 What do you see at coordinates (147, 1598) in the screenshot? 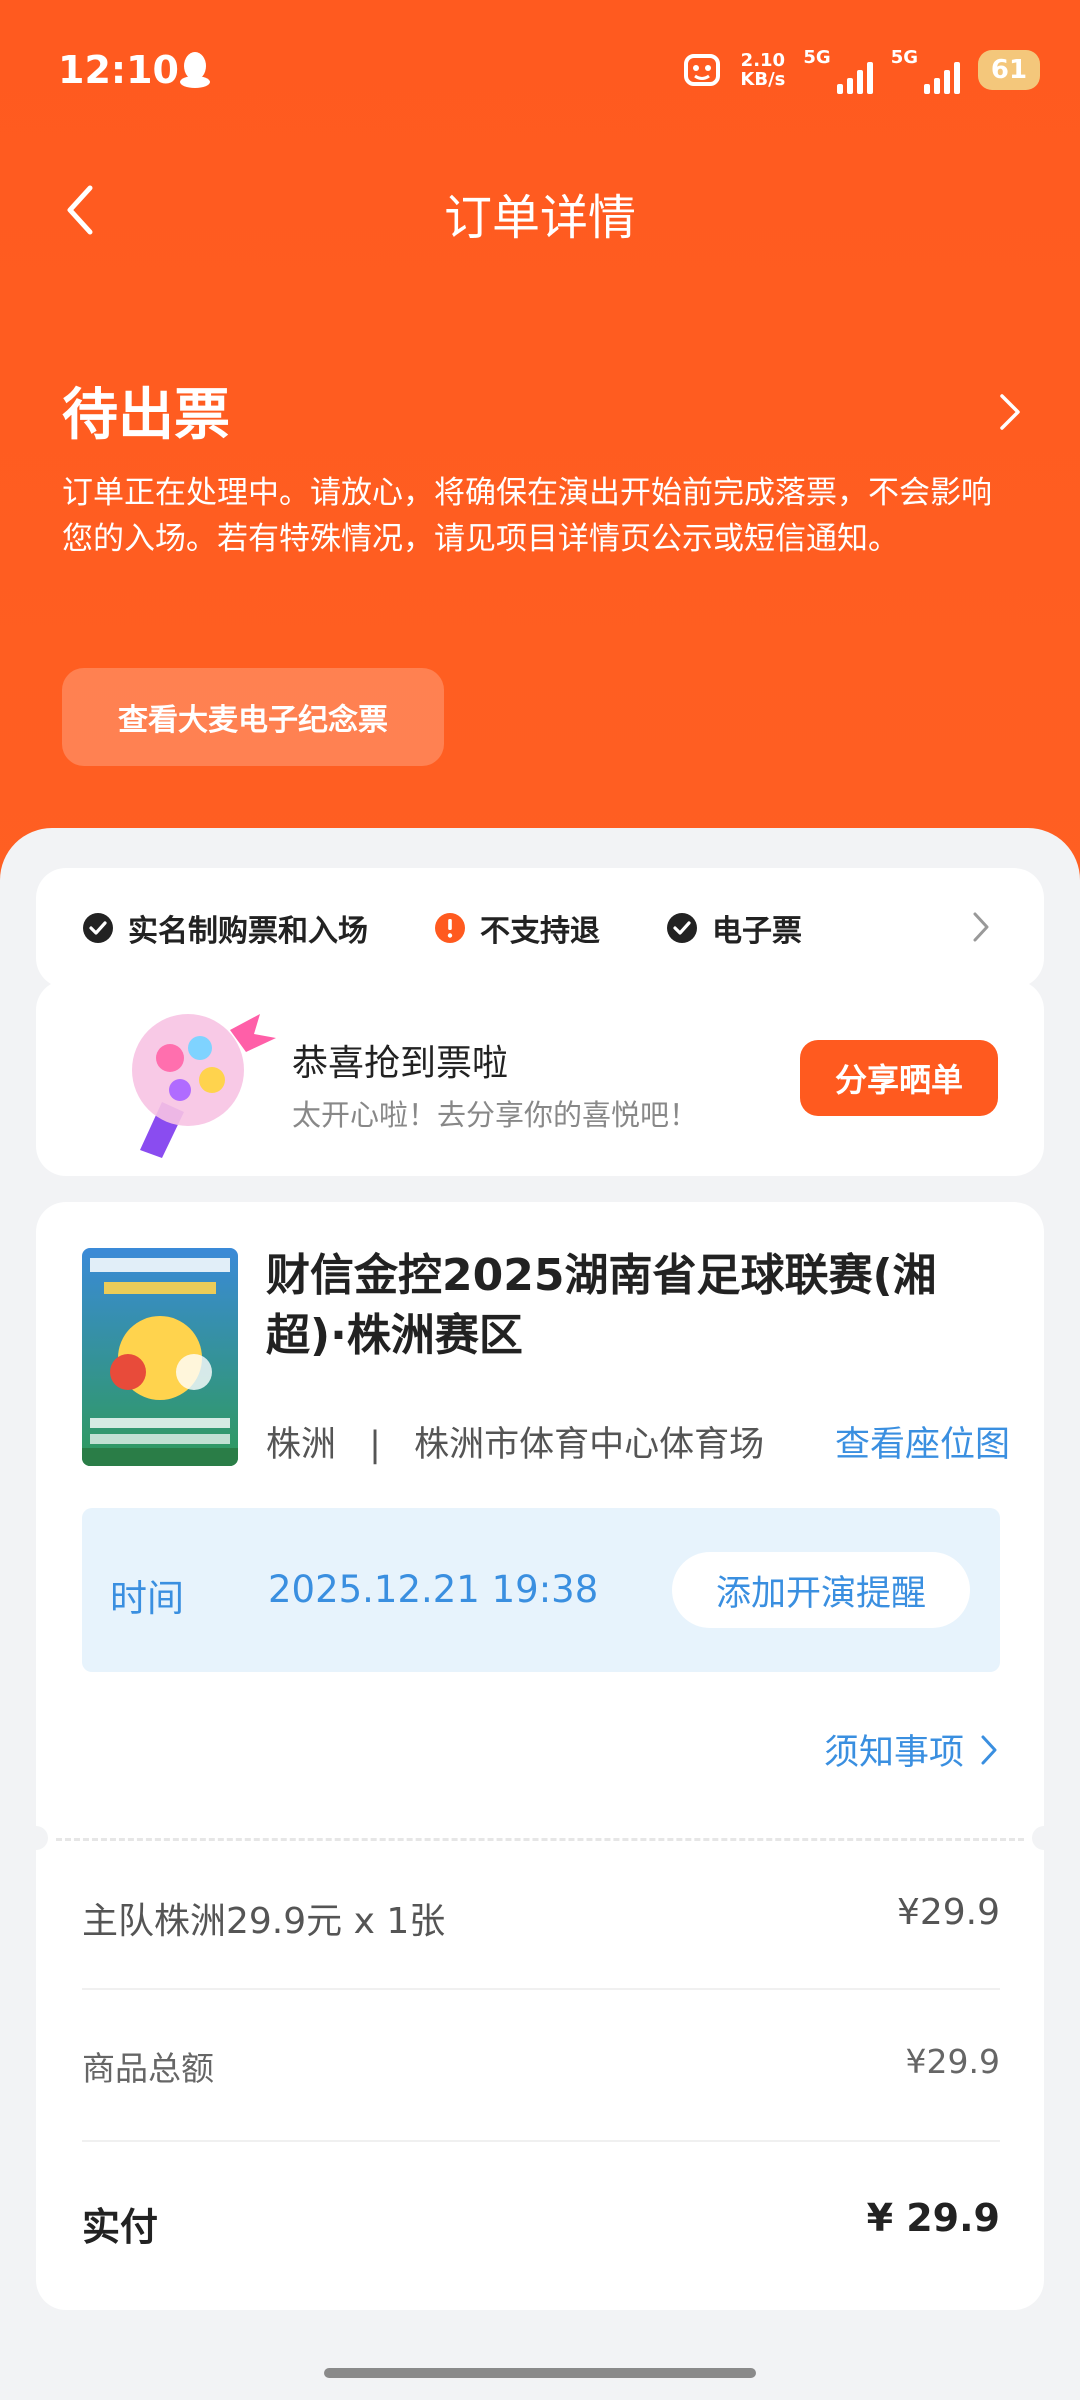
I see `time-label: 时间` at bounding box center [147, 1598].